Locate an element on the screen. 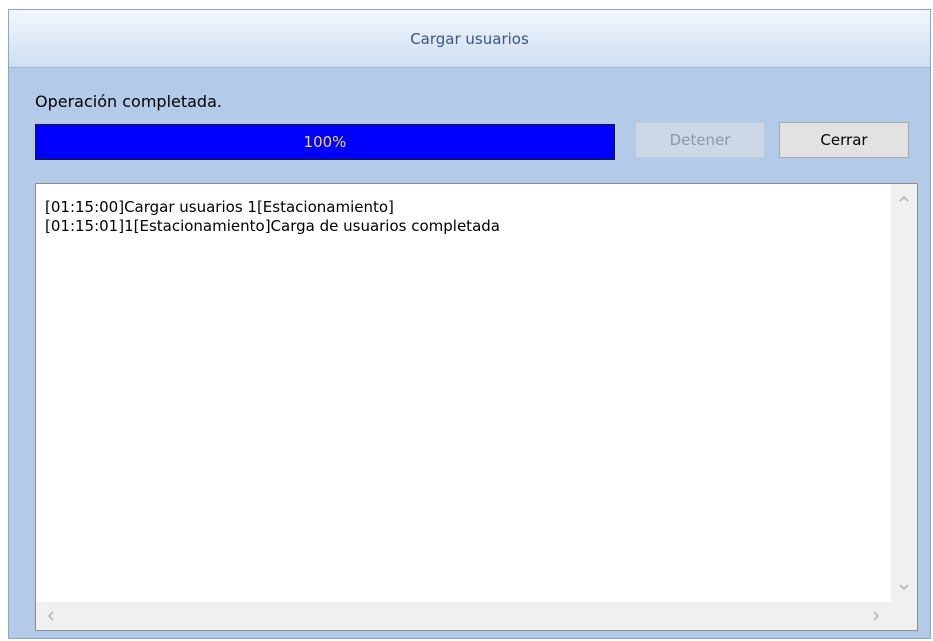  chevron-right-icon is located at coordinates (876, 616).